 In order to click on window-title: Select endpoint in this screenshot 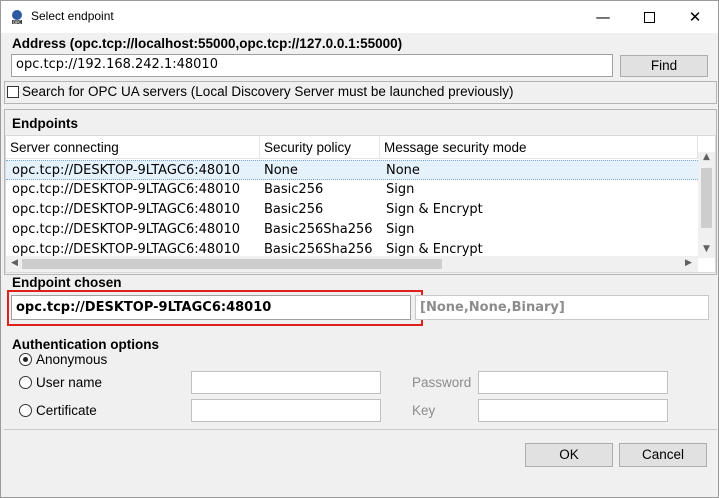, I will do `click(72, 16)`.